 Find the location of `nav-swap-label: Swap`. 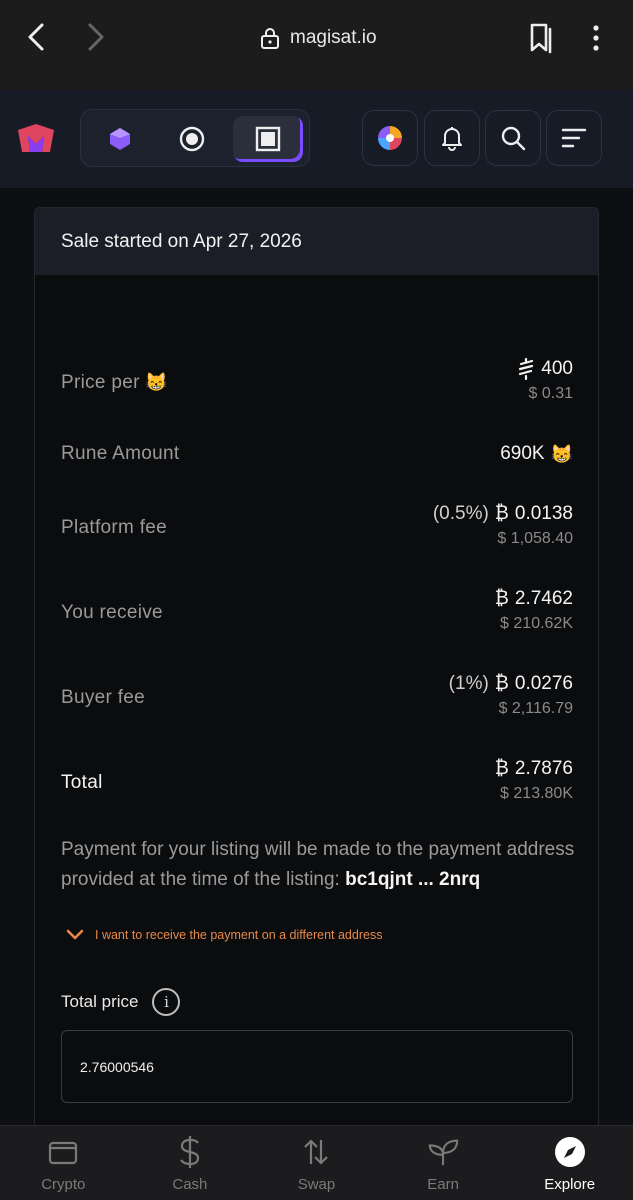

nav-swap-label: Swap is located at coordinates (316, 1184).